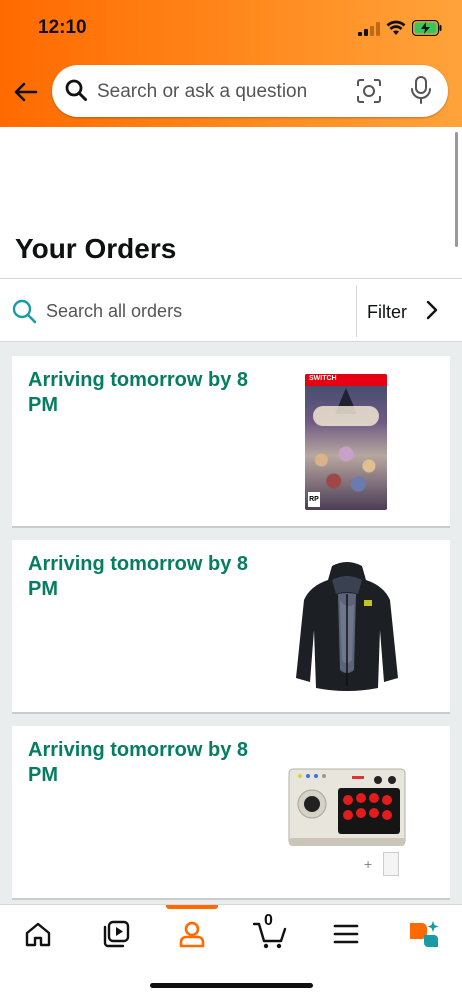 The width and height of the screenshot is (462, 1000). I want to click on order-search-row: Search all orders Filter, so click(231, 310).